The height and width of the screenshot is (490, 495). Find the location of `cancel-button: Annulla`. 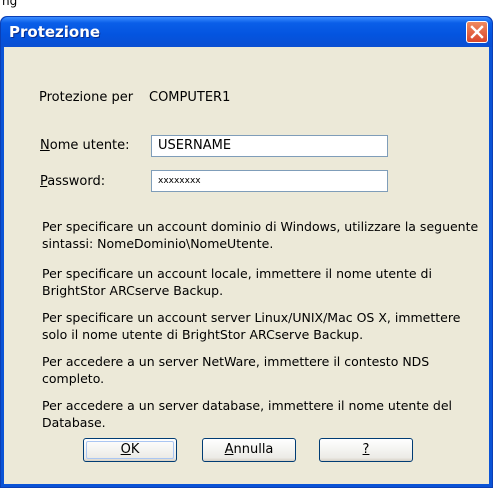

cancel-button: Annulla is located at coordinates (249, 450).